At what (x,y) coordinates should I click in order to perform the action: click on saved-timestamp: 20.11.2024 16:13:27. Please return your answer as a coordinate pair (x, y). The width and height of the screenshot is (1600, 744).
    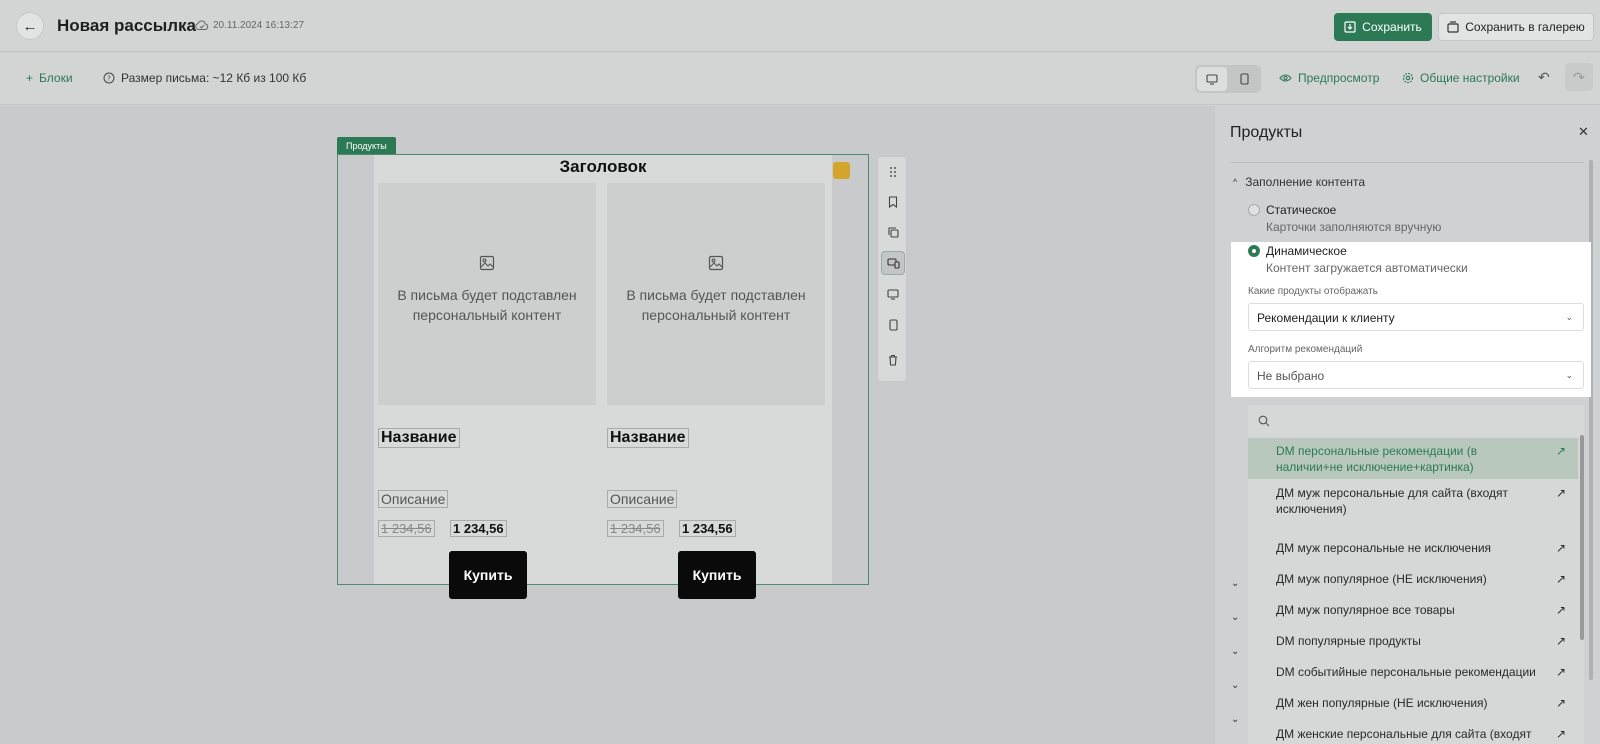
    Looking at the image, I should click on (259, 25).